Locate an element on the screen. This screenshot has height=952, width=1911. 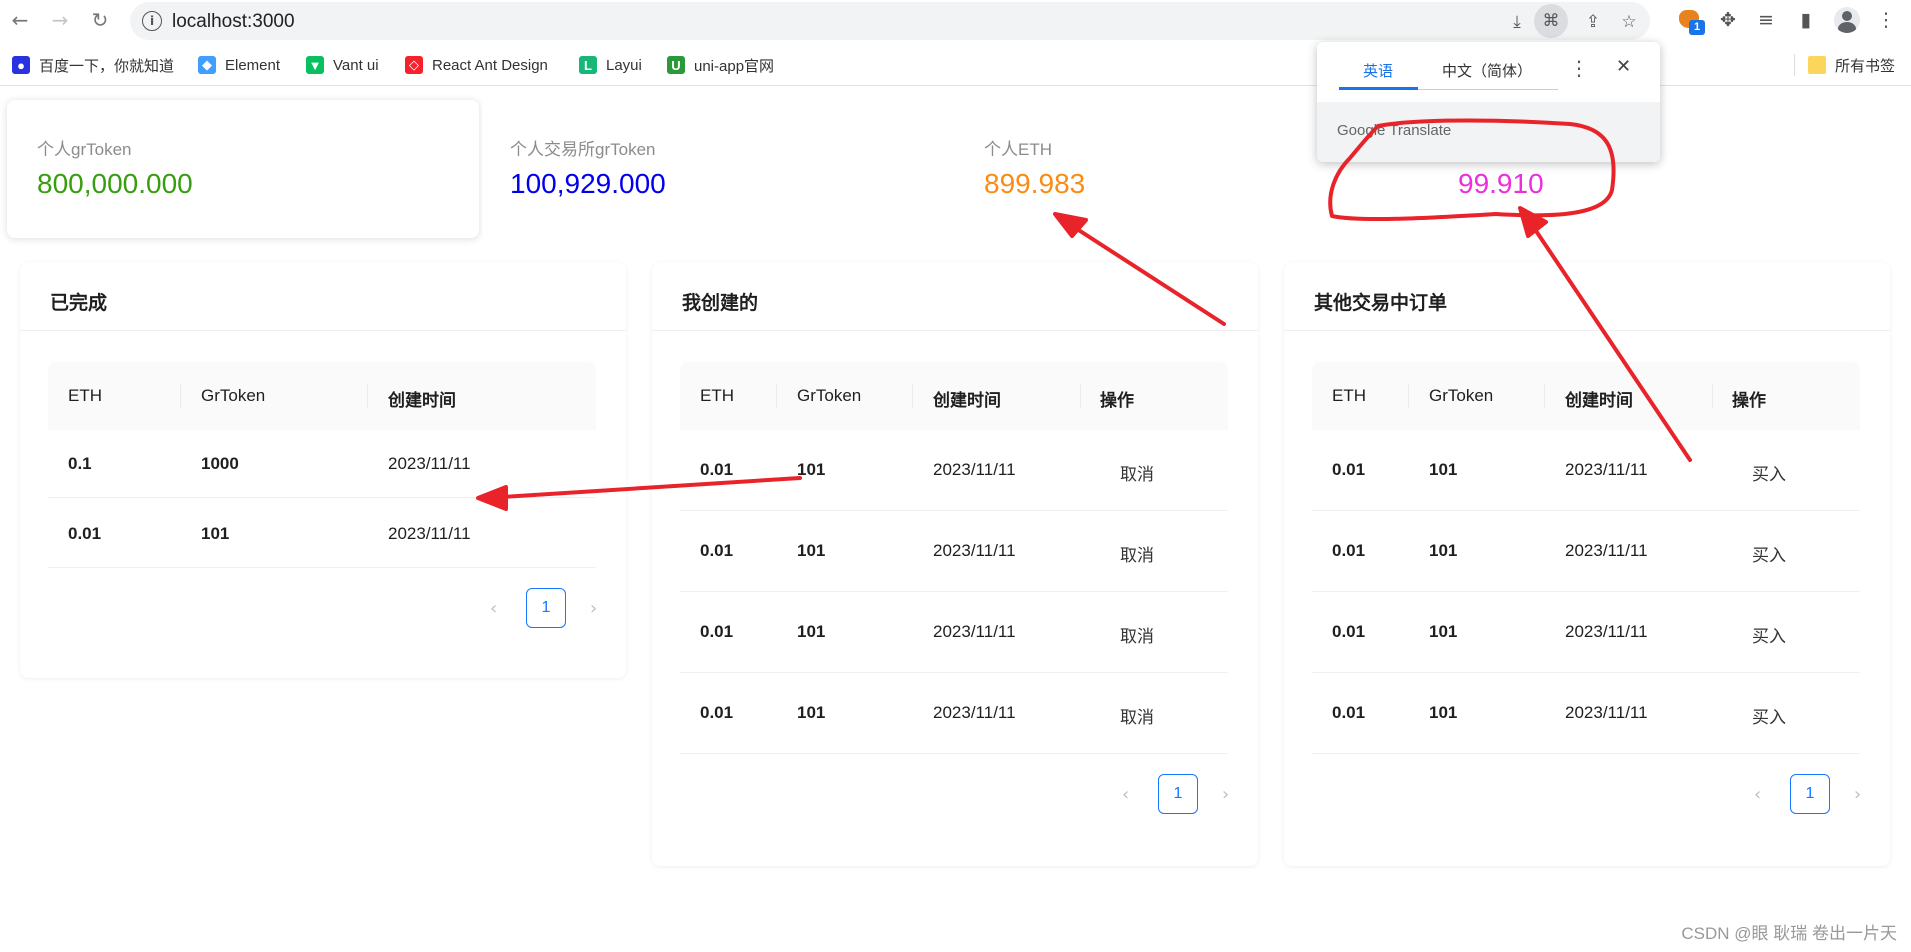
google-translate-logo: Google Translate is located at coordinates (1394, 130).